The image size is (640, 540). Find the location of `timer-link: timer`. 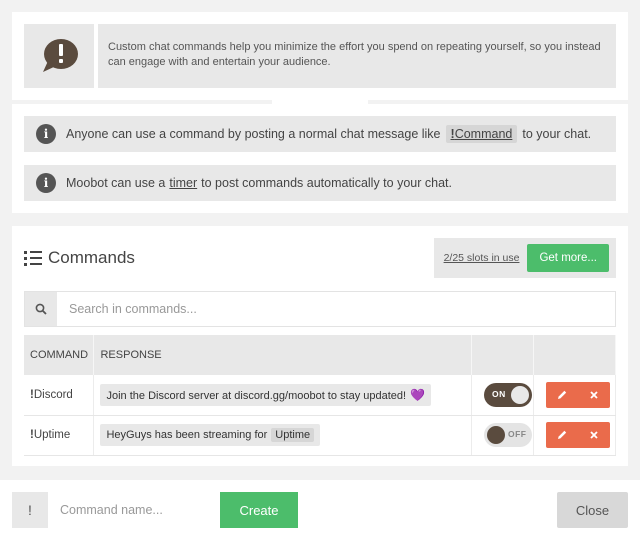

timer-link: timer is located at coordinates (183, 183).